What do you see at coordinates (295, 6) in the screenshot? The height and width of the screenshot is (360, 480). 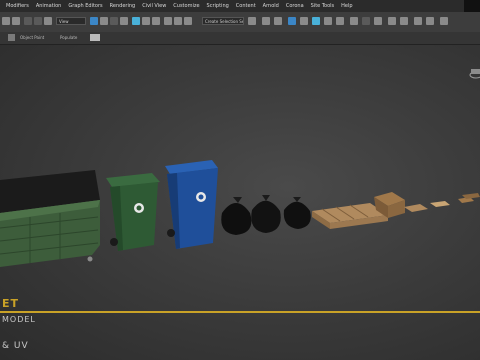 I see `menu-corona: Corona` at bounding box center [295, 6].